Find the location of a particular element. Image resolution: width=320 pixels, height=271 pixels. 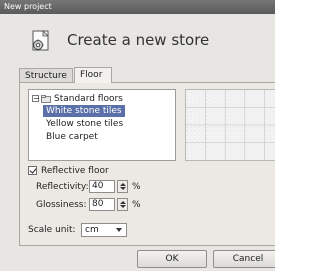

glossiness-unit: % is located at coordinates (136, 205).